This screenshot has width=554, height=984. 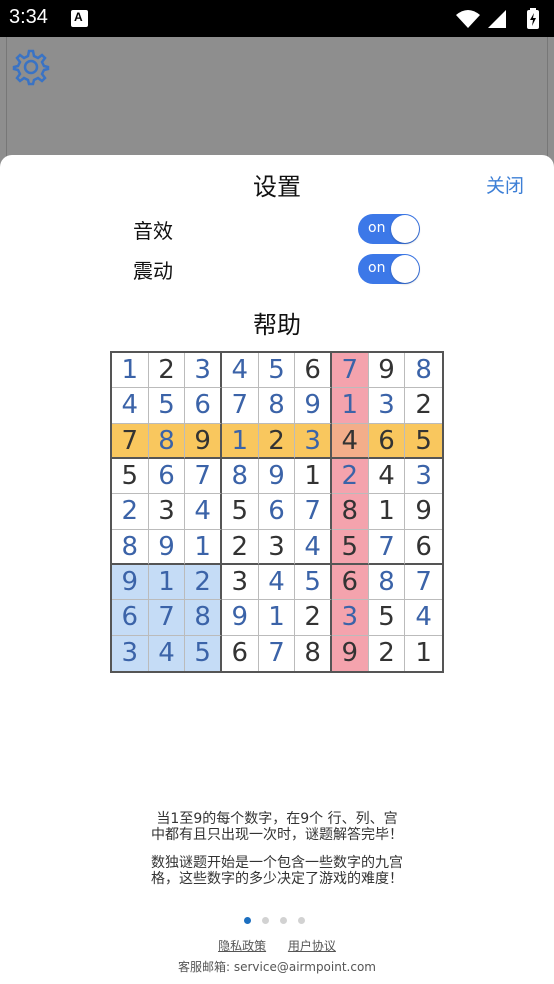 I want to click on status-icons, so click(x=500, y=21).